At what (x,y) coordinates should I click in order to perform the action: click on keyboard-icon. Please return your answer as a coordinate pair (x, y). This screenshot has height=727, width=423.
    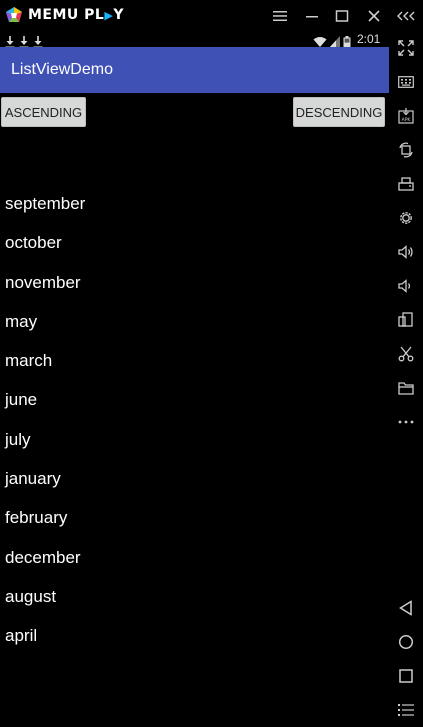
    Looking at the image, I should click on (406, 82).